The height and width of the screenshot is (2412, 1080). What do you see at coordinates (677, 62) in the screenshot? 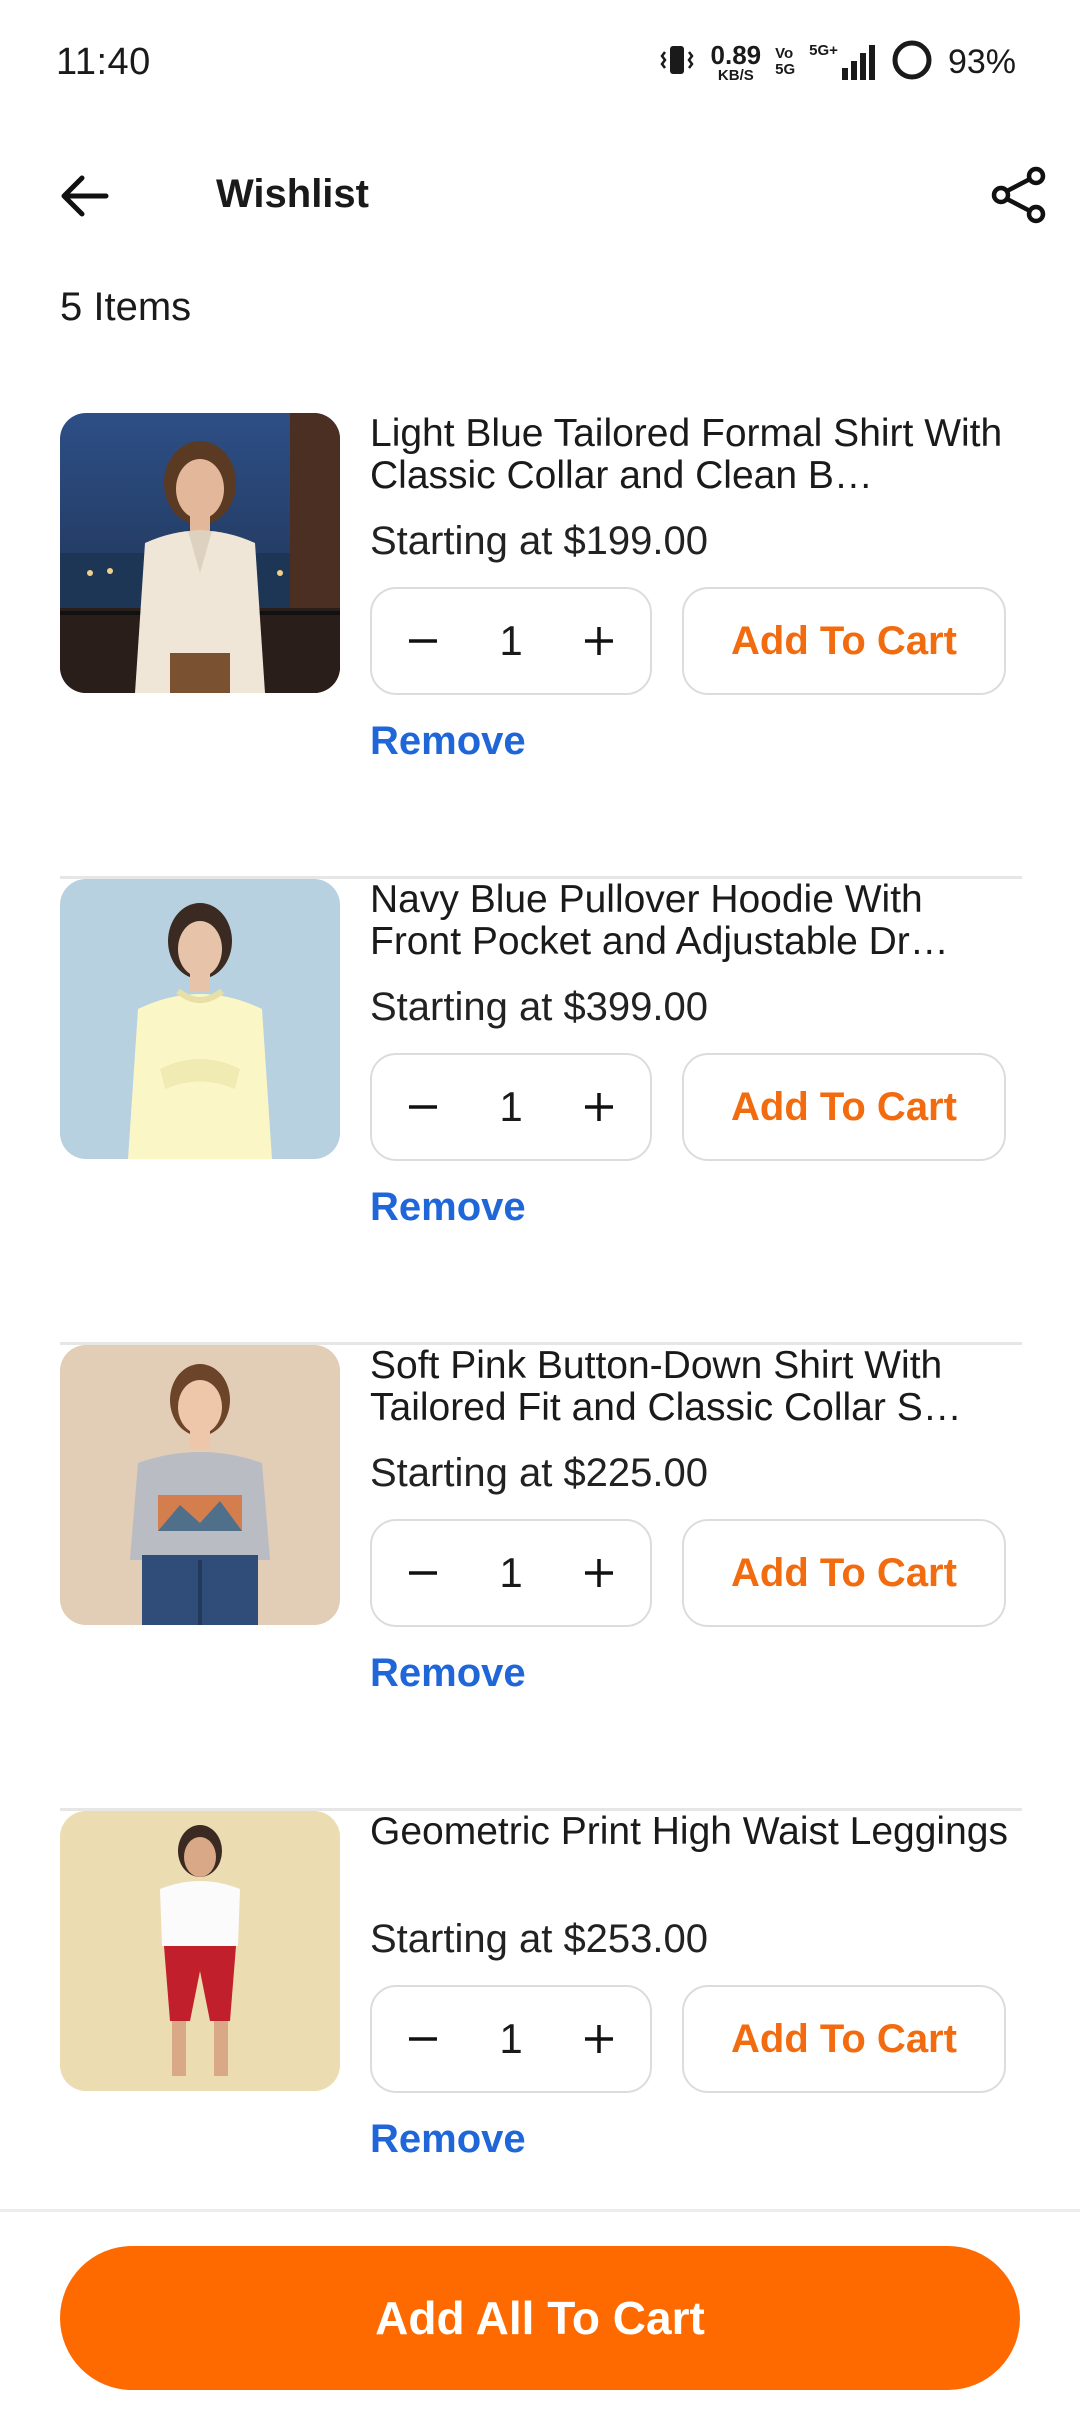
I see `vibrate-icon` at bounding box center [677, 62].